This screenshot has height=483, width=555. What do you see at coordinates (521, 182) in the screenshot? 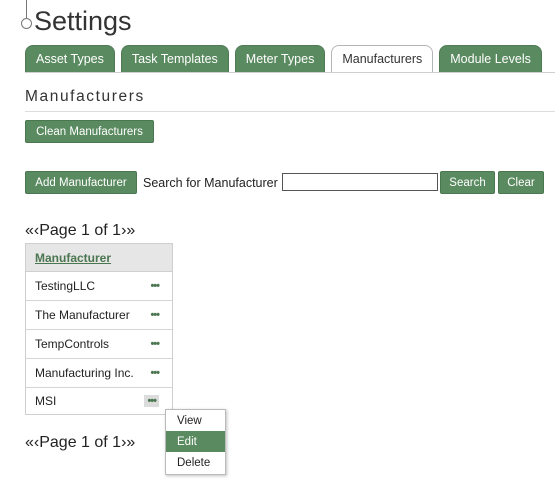
I see `clear-button: Clear` at bounding box center [521, 182].